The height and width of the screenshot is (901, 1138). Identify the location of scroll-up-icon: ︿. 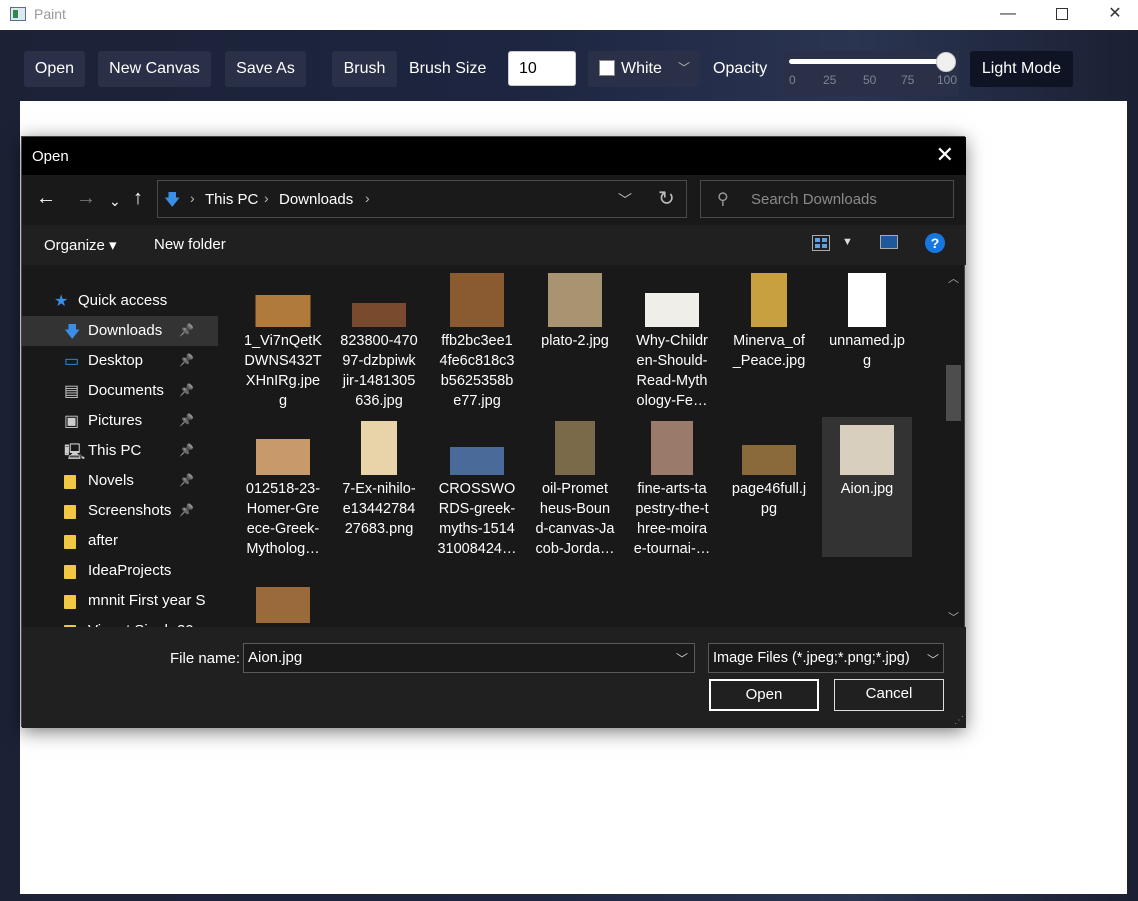
(953, 278).